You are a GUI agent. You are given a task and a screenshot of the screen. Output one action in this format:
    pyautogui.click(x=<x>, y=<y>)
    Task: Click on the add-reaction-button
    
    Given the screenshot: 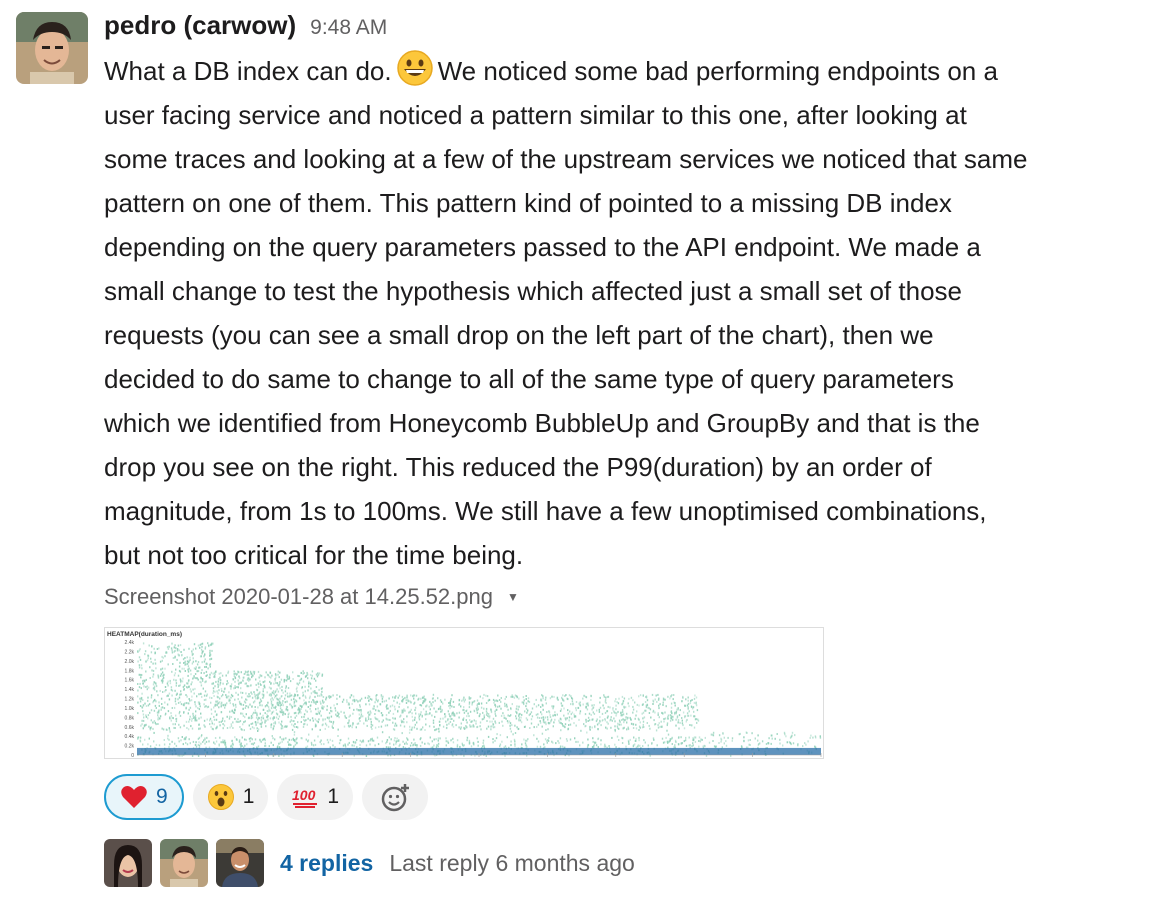 What is the action you would take?
    pyautogui.click(x=395, y=797)
    